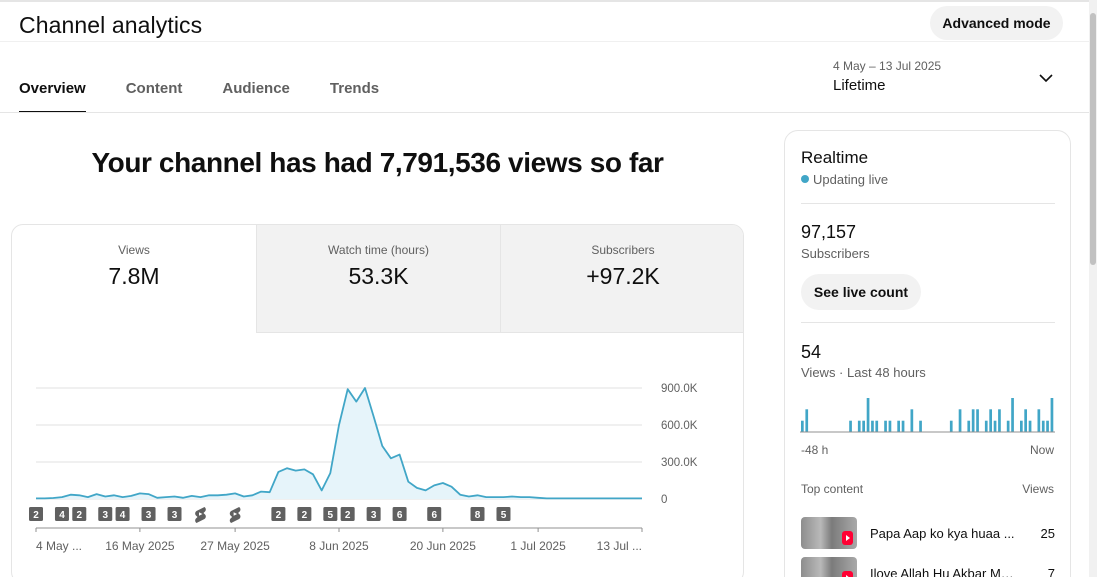  I want to click on realtime-axis-end: Now, so click(1041, 450).